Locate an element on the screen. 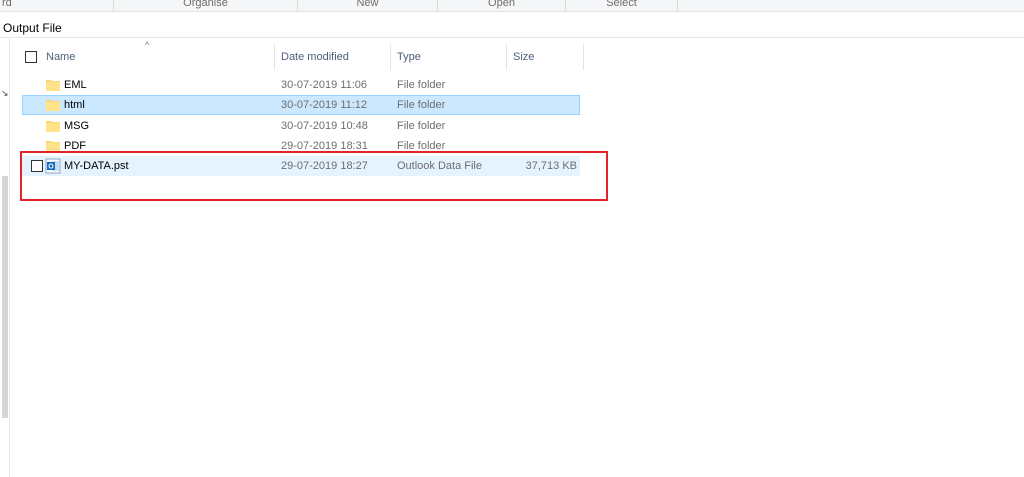 This screenshot has width=1024, height=477. file-name: EML is located at coordinates (75, 85).